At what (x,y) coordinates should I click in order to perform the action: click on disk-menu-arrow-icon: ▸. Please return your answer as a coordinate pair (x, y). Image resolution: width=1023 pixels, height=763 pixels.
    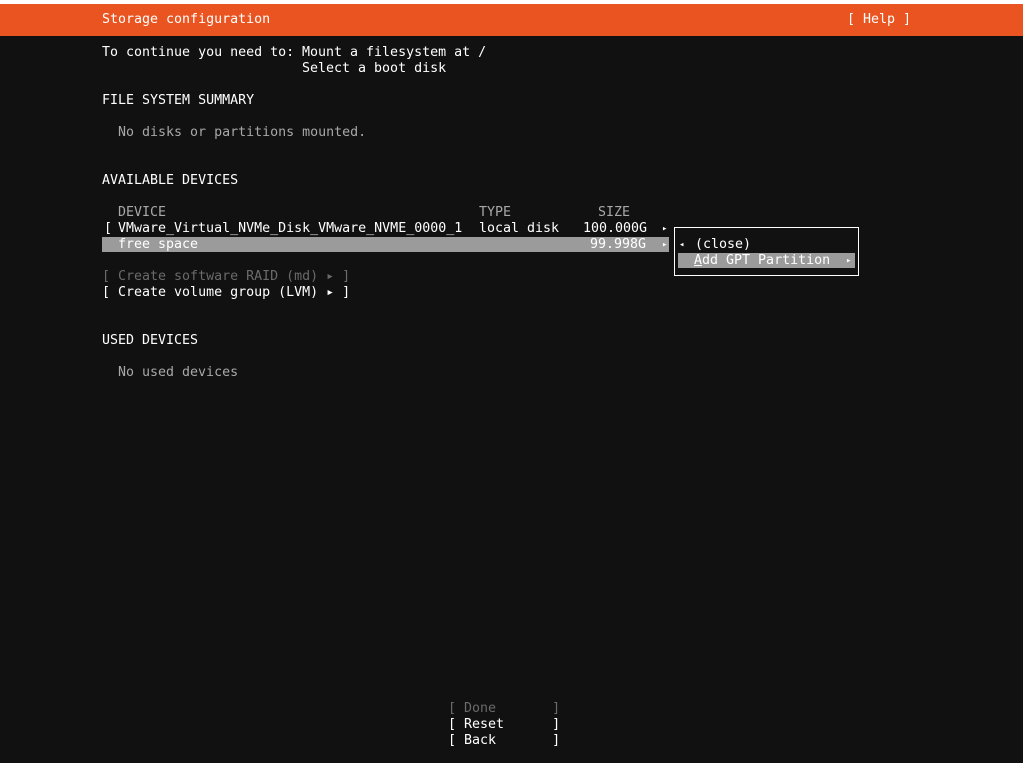
    Looking at the image, I should click on (664, 229).